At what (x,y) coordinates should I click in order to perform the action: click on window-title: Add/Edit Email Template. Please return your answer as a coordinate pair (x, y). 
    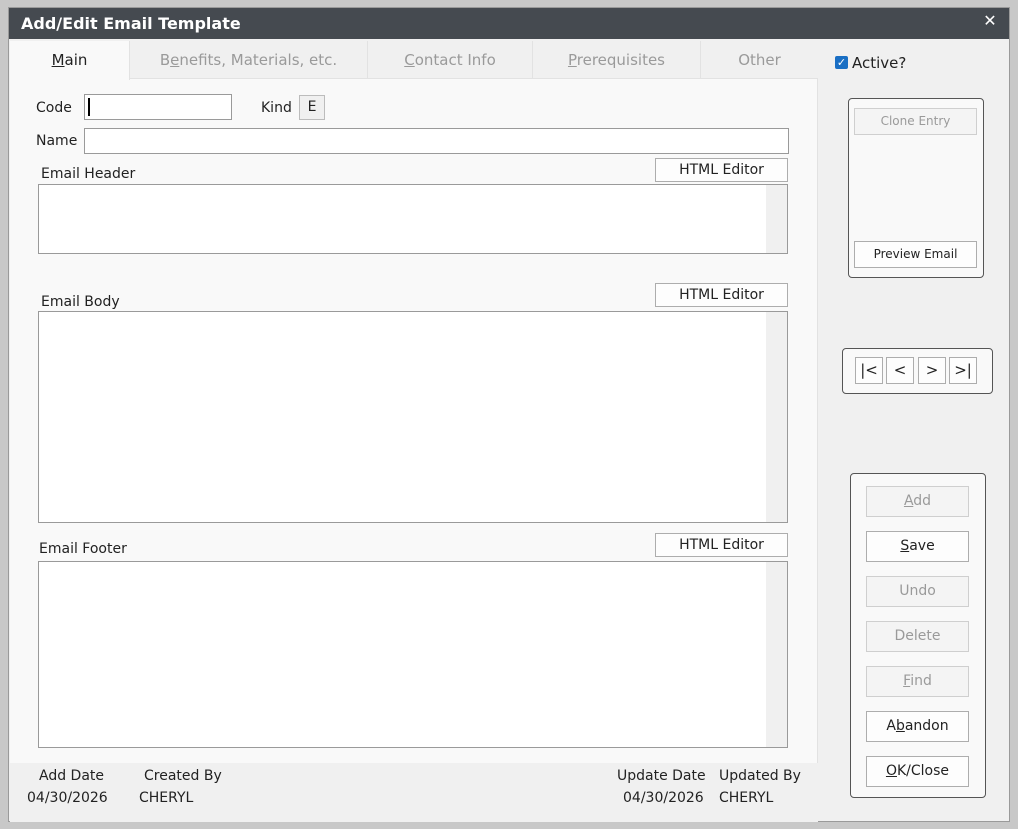
    Looking at the image, I should click on (131, 23).